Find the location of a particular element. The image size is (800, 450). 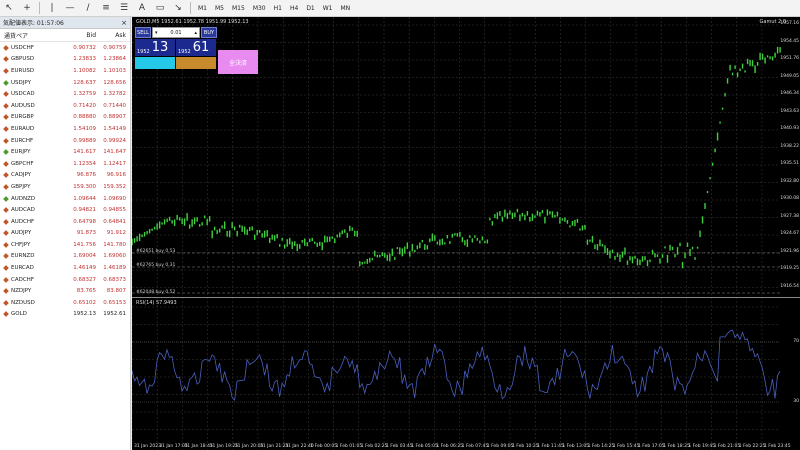

cursor-icon: ↖ is located at coordinates (9, 8).